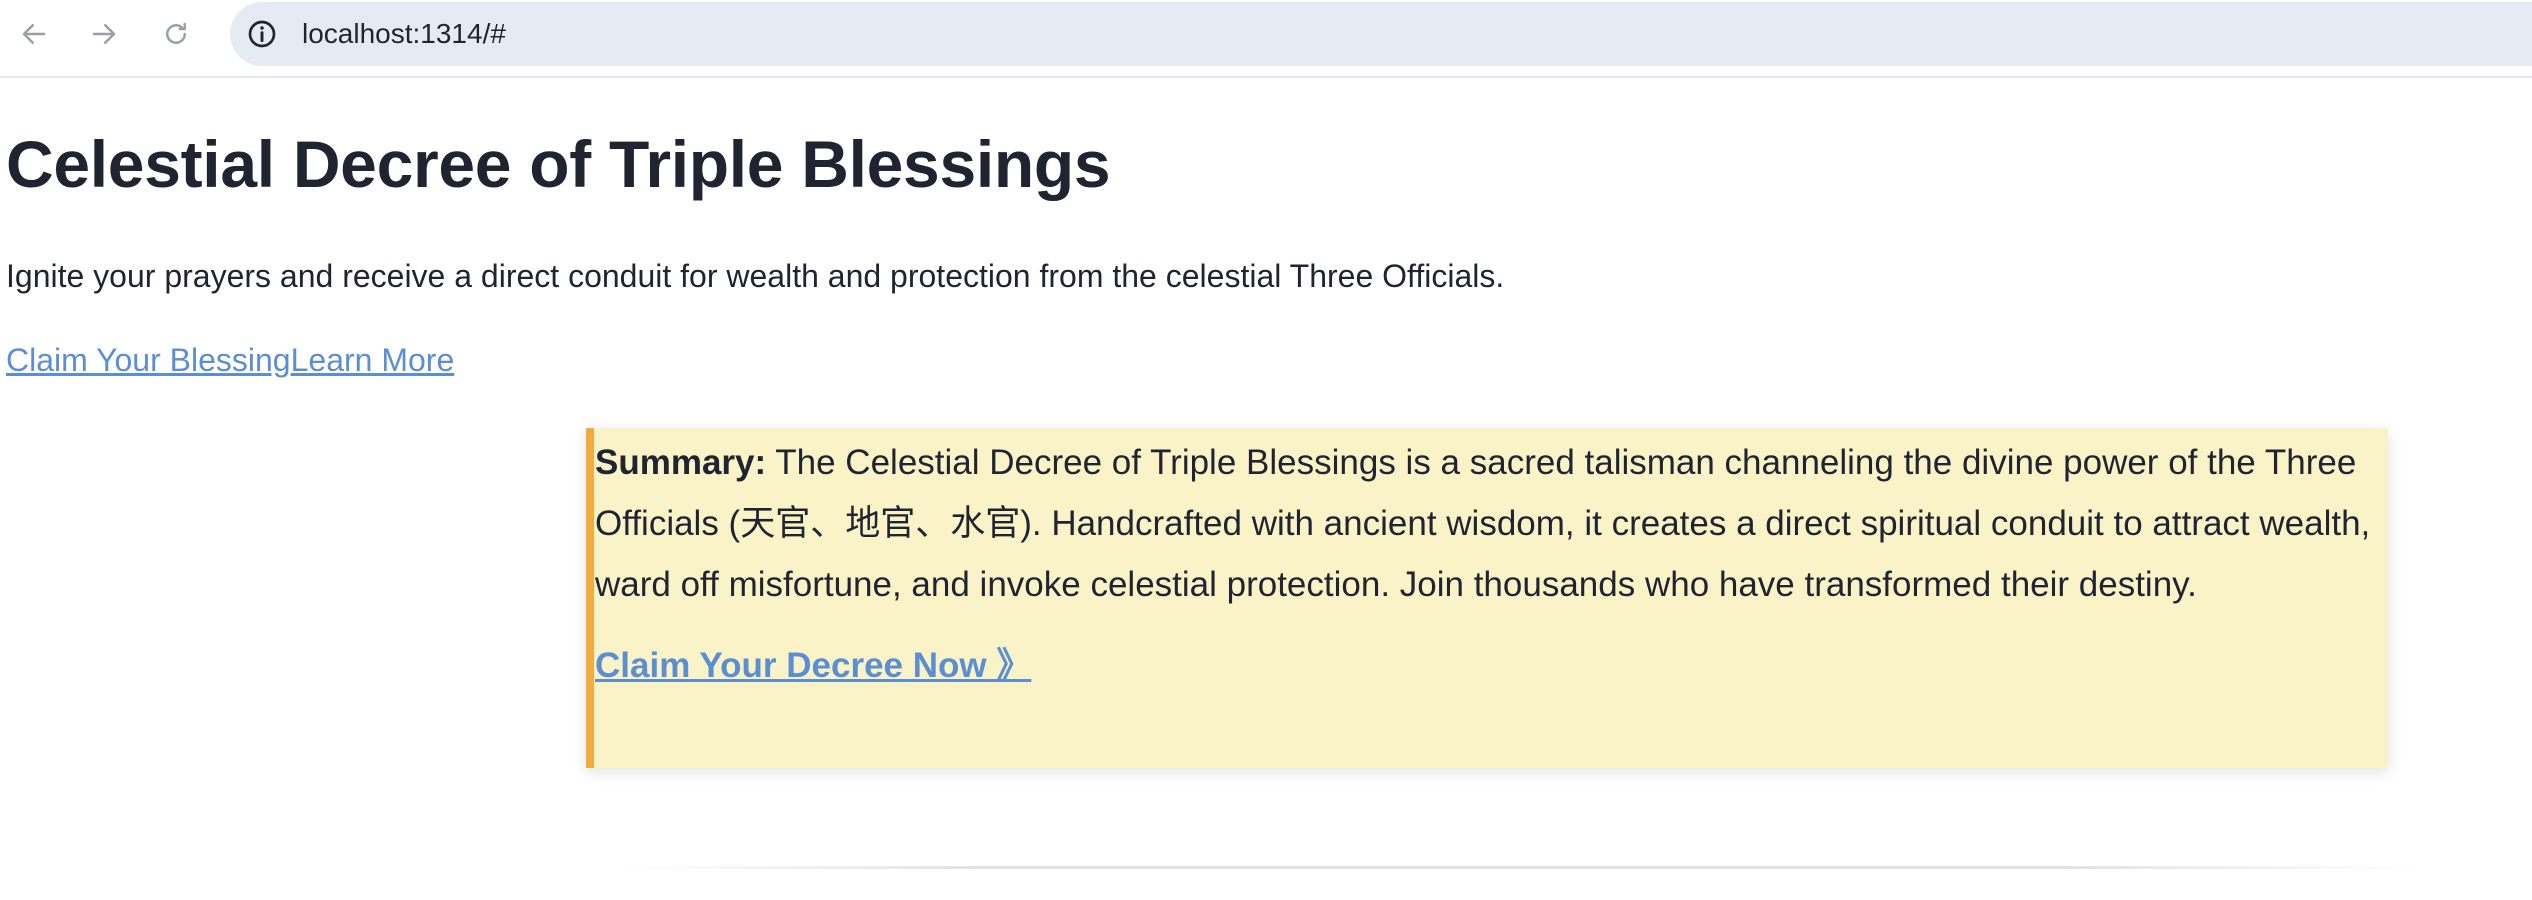  Describe the element at coordinates (1520, 867) in the screenshot. I see `section-divider` at that location.